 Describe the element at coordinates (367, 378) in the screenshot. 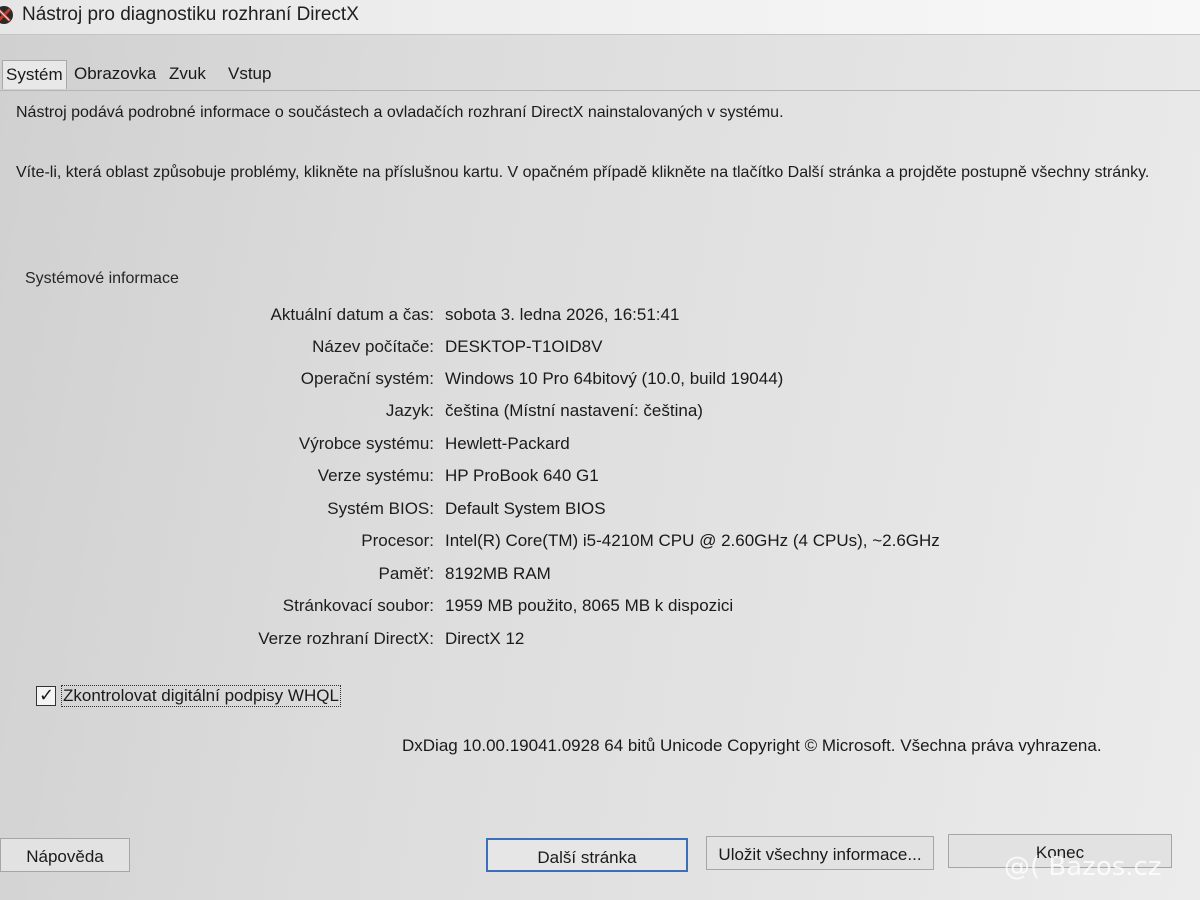

I see `info-label: Operační systém:` at that location.